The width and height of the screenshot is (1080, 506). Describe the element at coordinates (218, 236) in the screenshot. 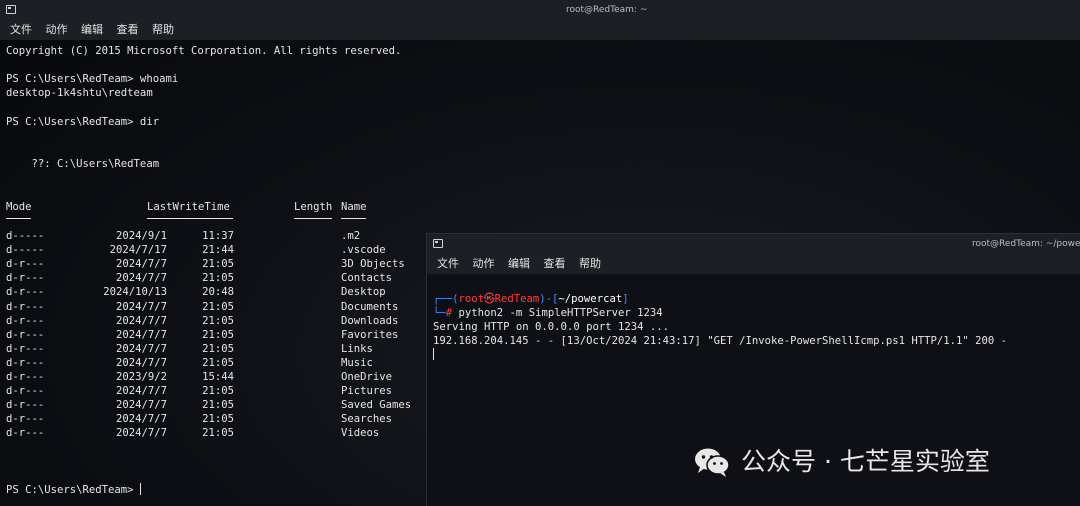

I see `row-time: 11:37` at that location.